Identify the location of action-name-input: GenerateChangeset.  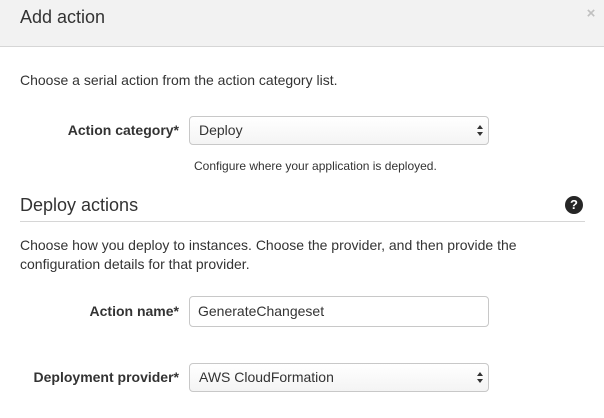
(339, 311).